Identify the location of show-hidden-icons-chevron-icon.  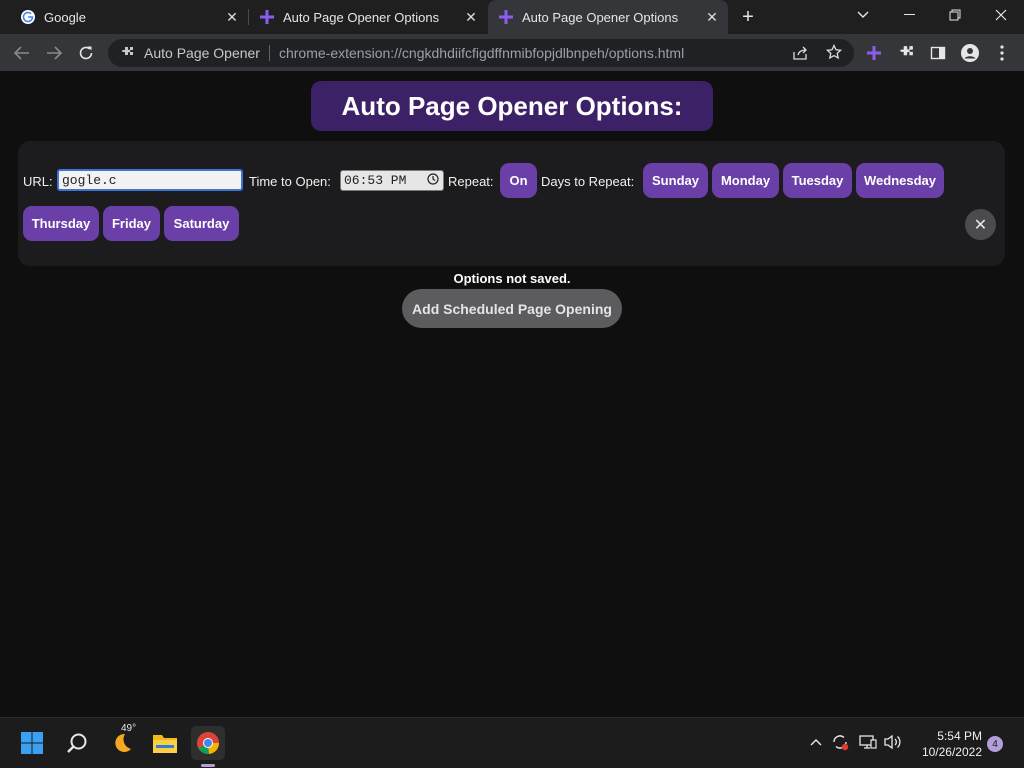
(816, 742).